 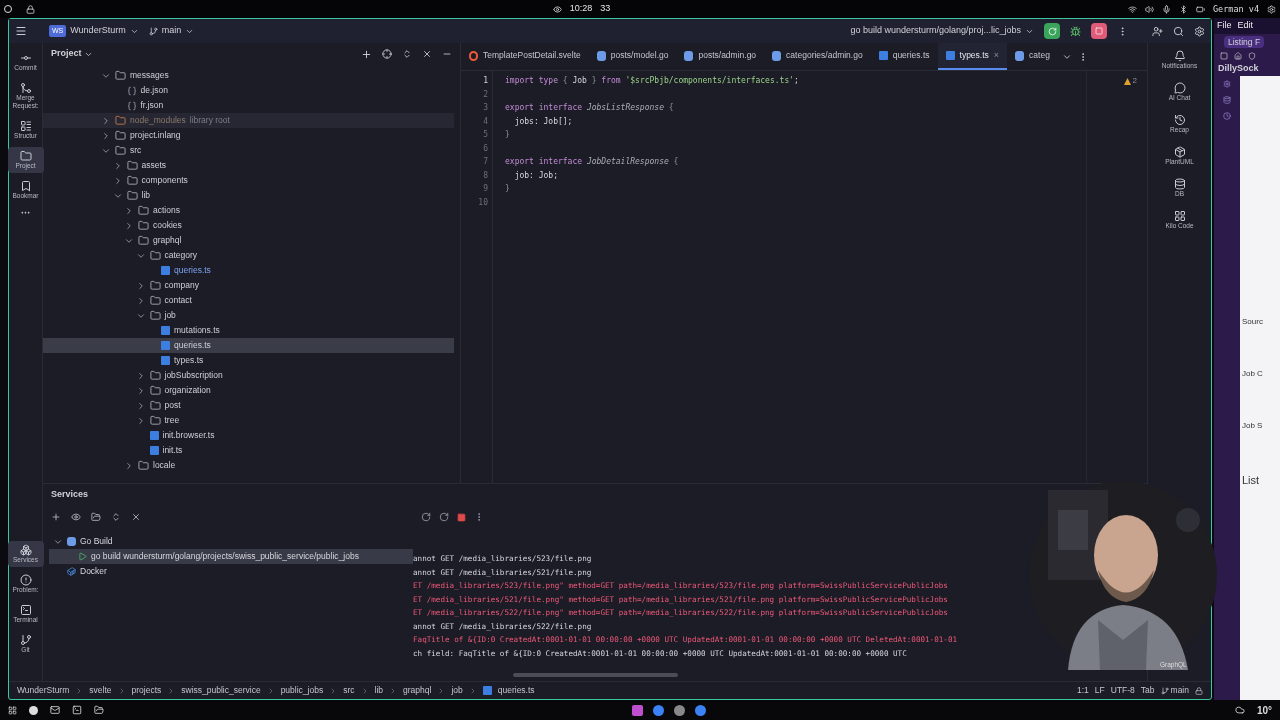 What do you see at coordinates (248, 255) in the screenshot?
I see `tree-row: category` at bounding box center [248, 255].